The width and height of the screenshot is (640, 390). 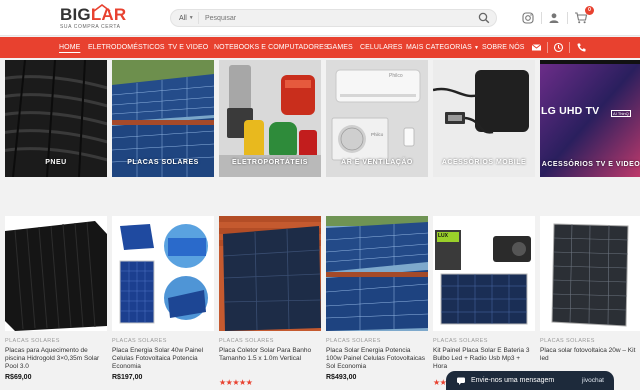 What do you see at coordinates (377, 118) in the screenshot?
I see `category-tile-ar-e-ventilacao: Philco Philco AR E VENTILAÇÃO` at bounding box center [377, 118].